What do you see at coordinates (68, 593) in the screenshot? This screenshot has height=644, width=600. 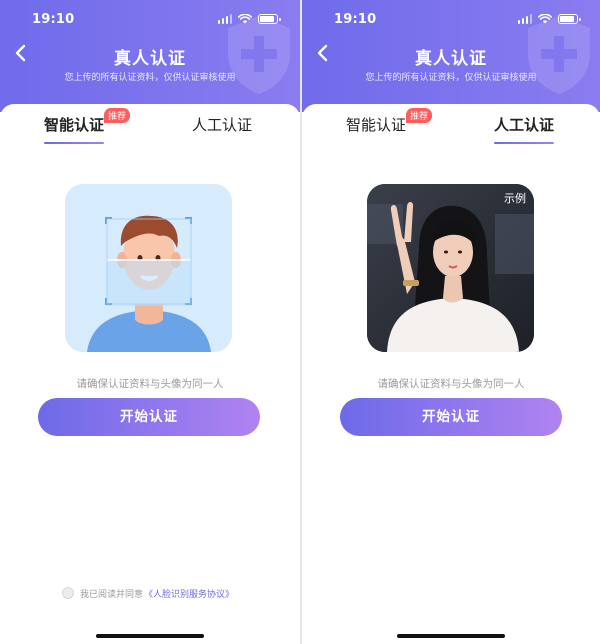 I see `agreement-checkbox` at bounding box center [68, 593].